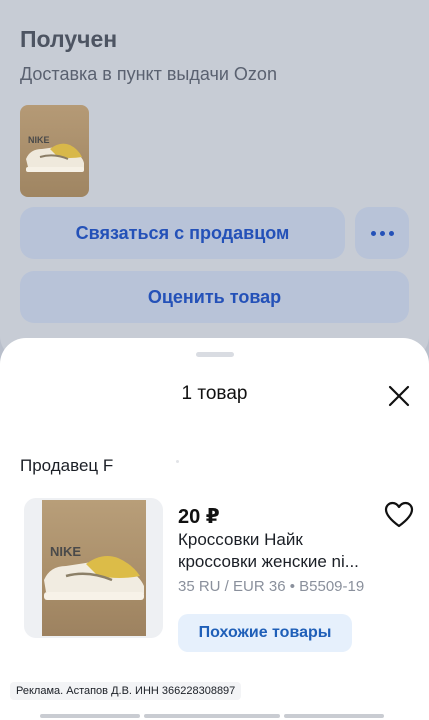 Image resolution: width=429 pixels, height=720 pixels. I want to click on similar-products-button: Похожие товары, so click(265, 633).